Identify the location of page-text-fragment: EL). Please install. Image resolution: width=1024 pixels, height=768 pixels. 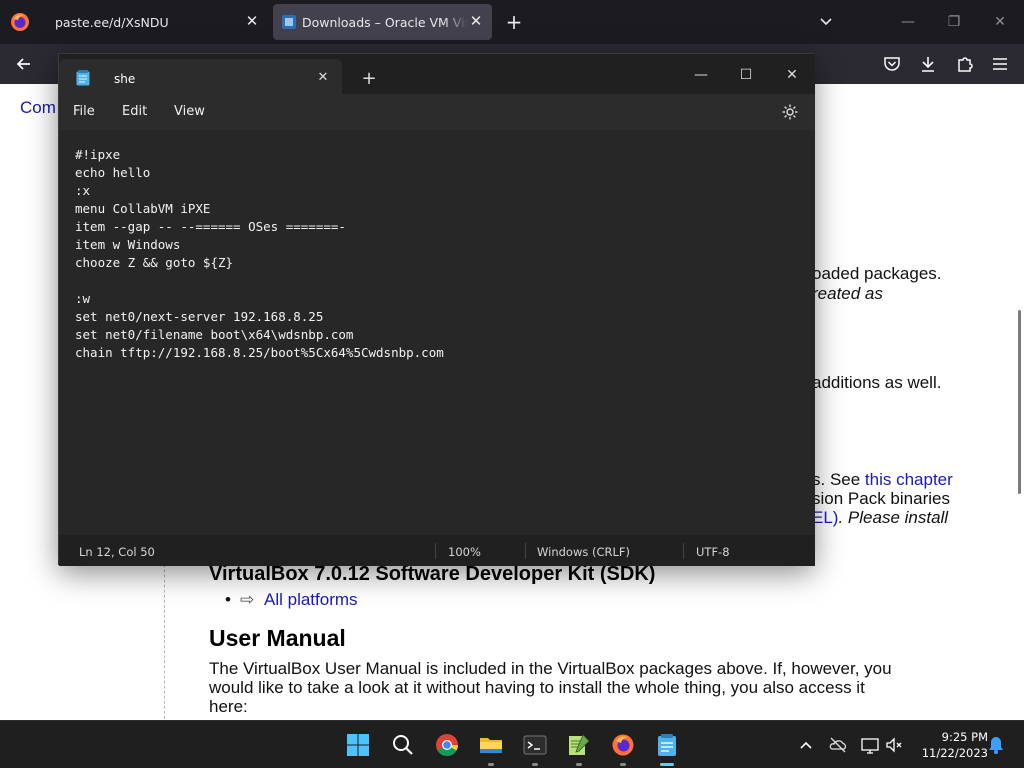
(880, 518).